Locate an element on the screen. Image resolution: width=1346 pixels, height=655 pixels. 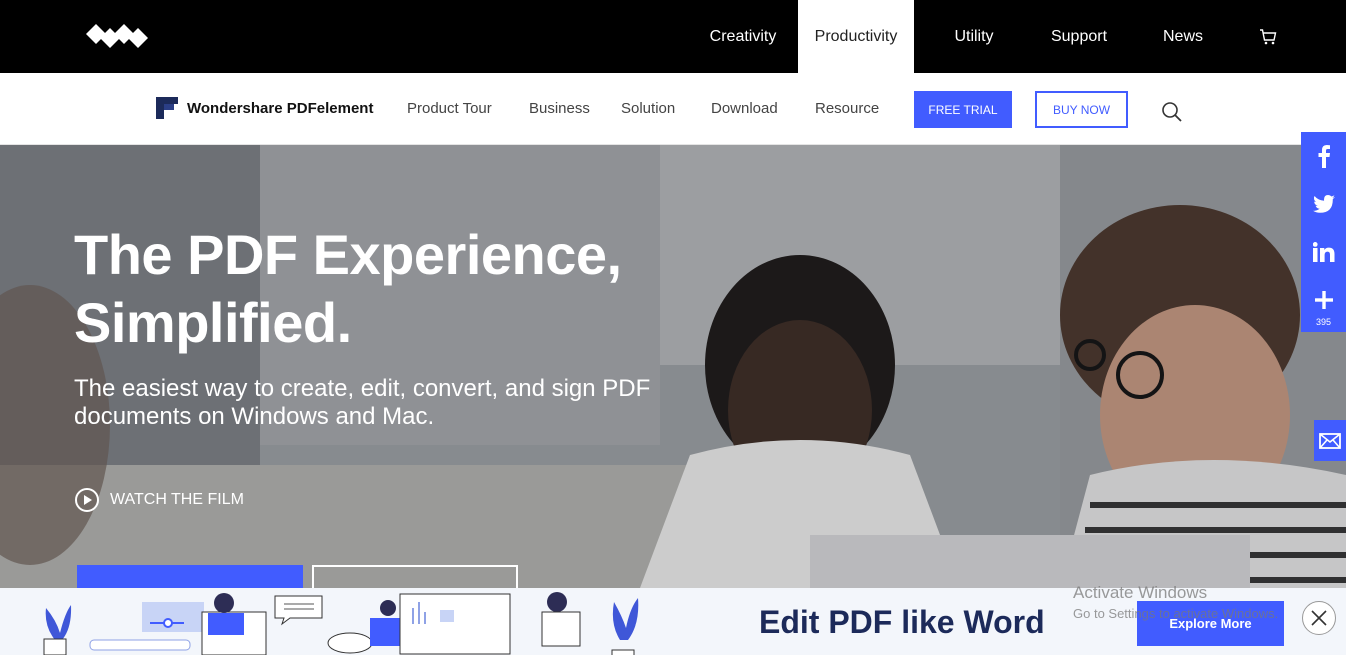
topnav-news-label: News is located at coordinates (1182, 36).